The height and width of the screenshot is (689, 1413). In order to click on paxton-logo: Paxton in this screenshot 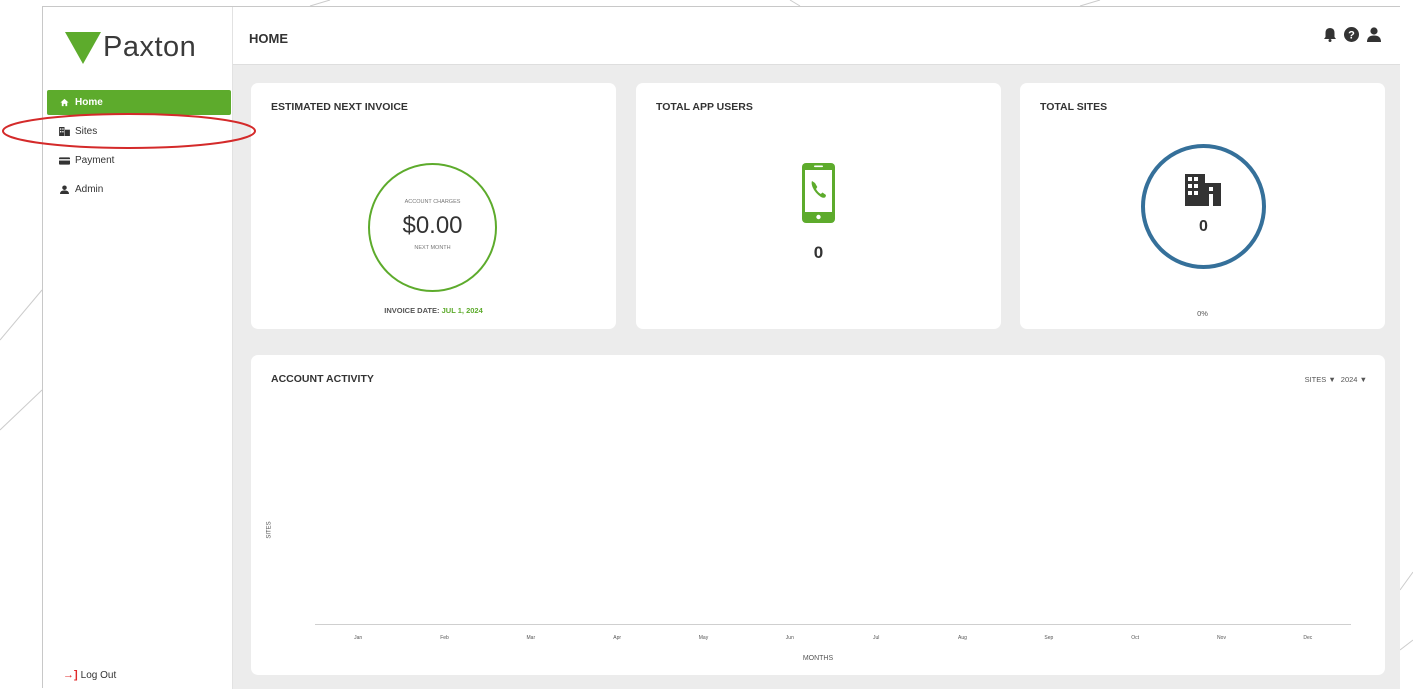, I will do `click(130, 47)`.